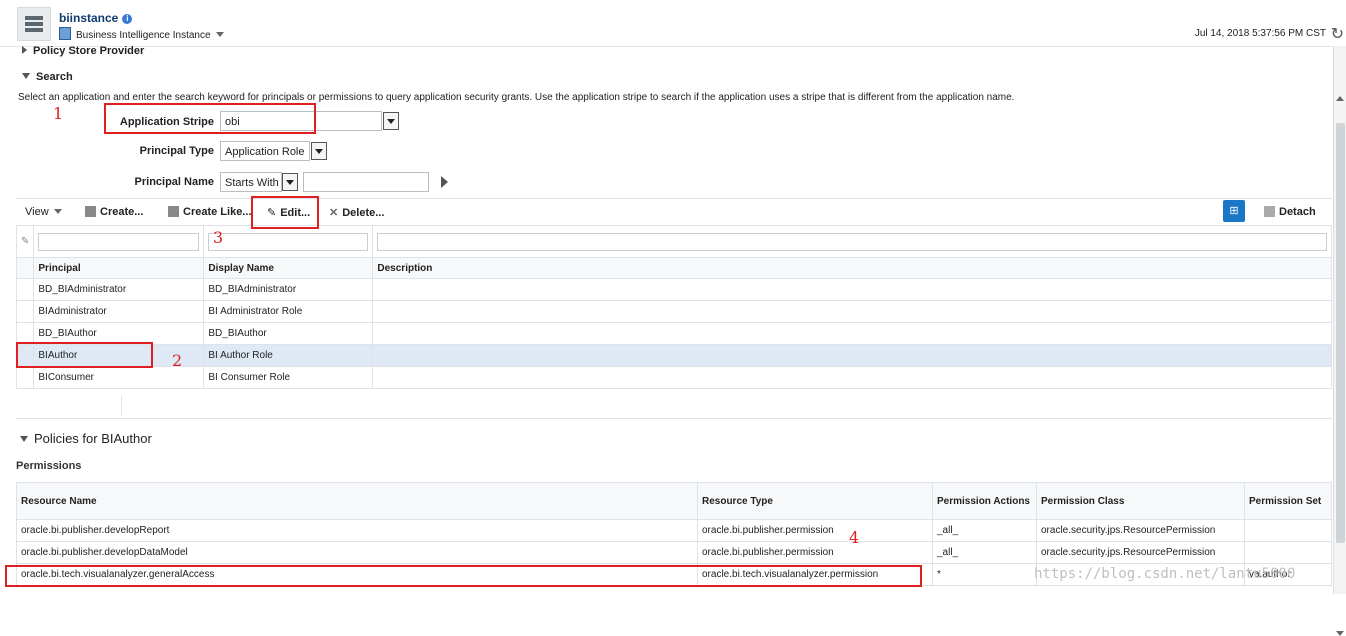  What do you see at coordinates (43, 212) in the screenshot?
I see `view-menu: View` at bounding box center [43, 212].